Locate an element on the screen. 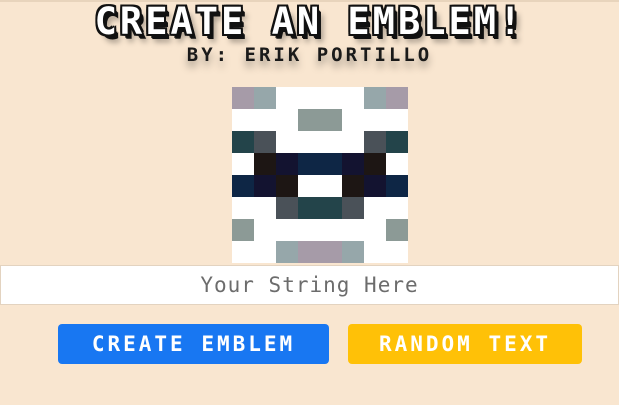  create-emblem-button: CREATE EMBLEM is located at coordinates (193, 344).